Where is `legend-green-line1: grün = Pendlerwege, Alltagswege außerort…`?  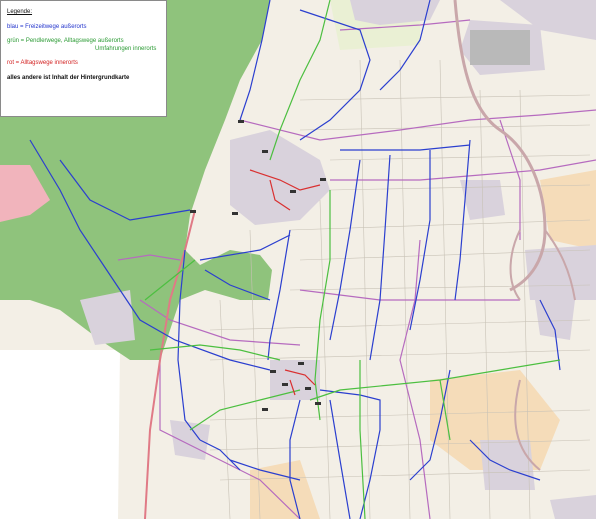 legend-green-line1: grün = Pendlerwege, Alltagswege außerort… is located at coordinates (65, 41).